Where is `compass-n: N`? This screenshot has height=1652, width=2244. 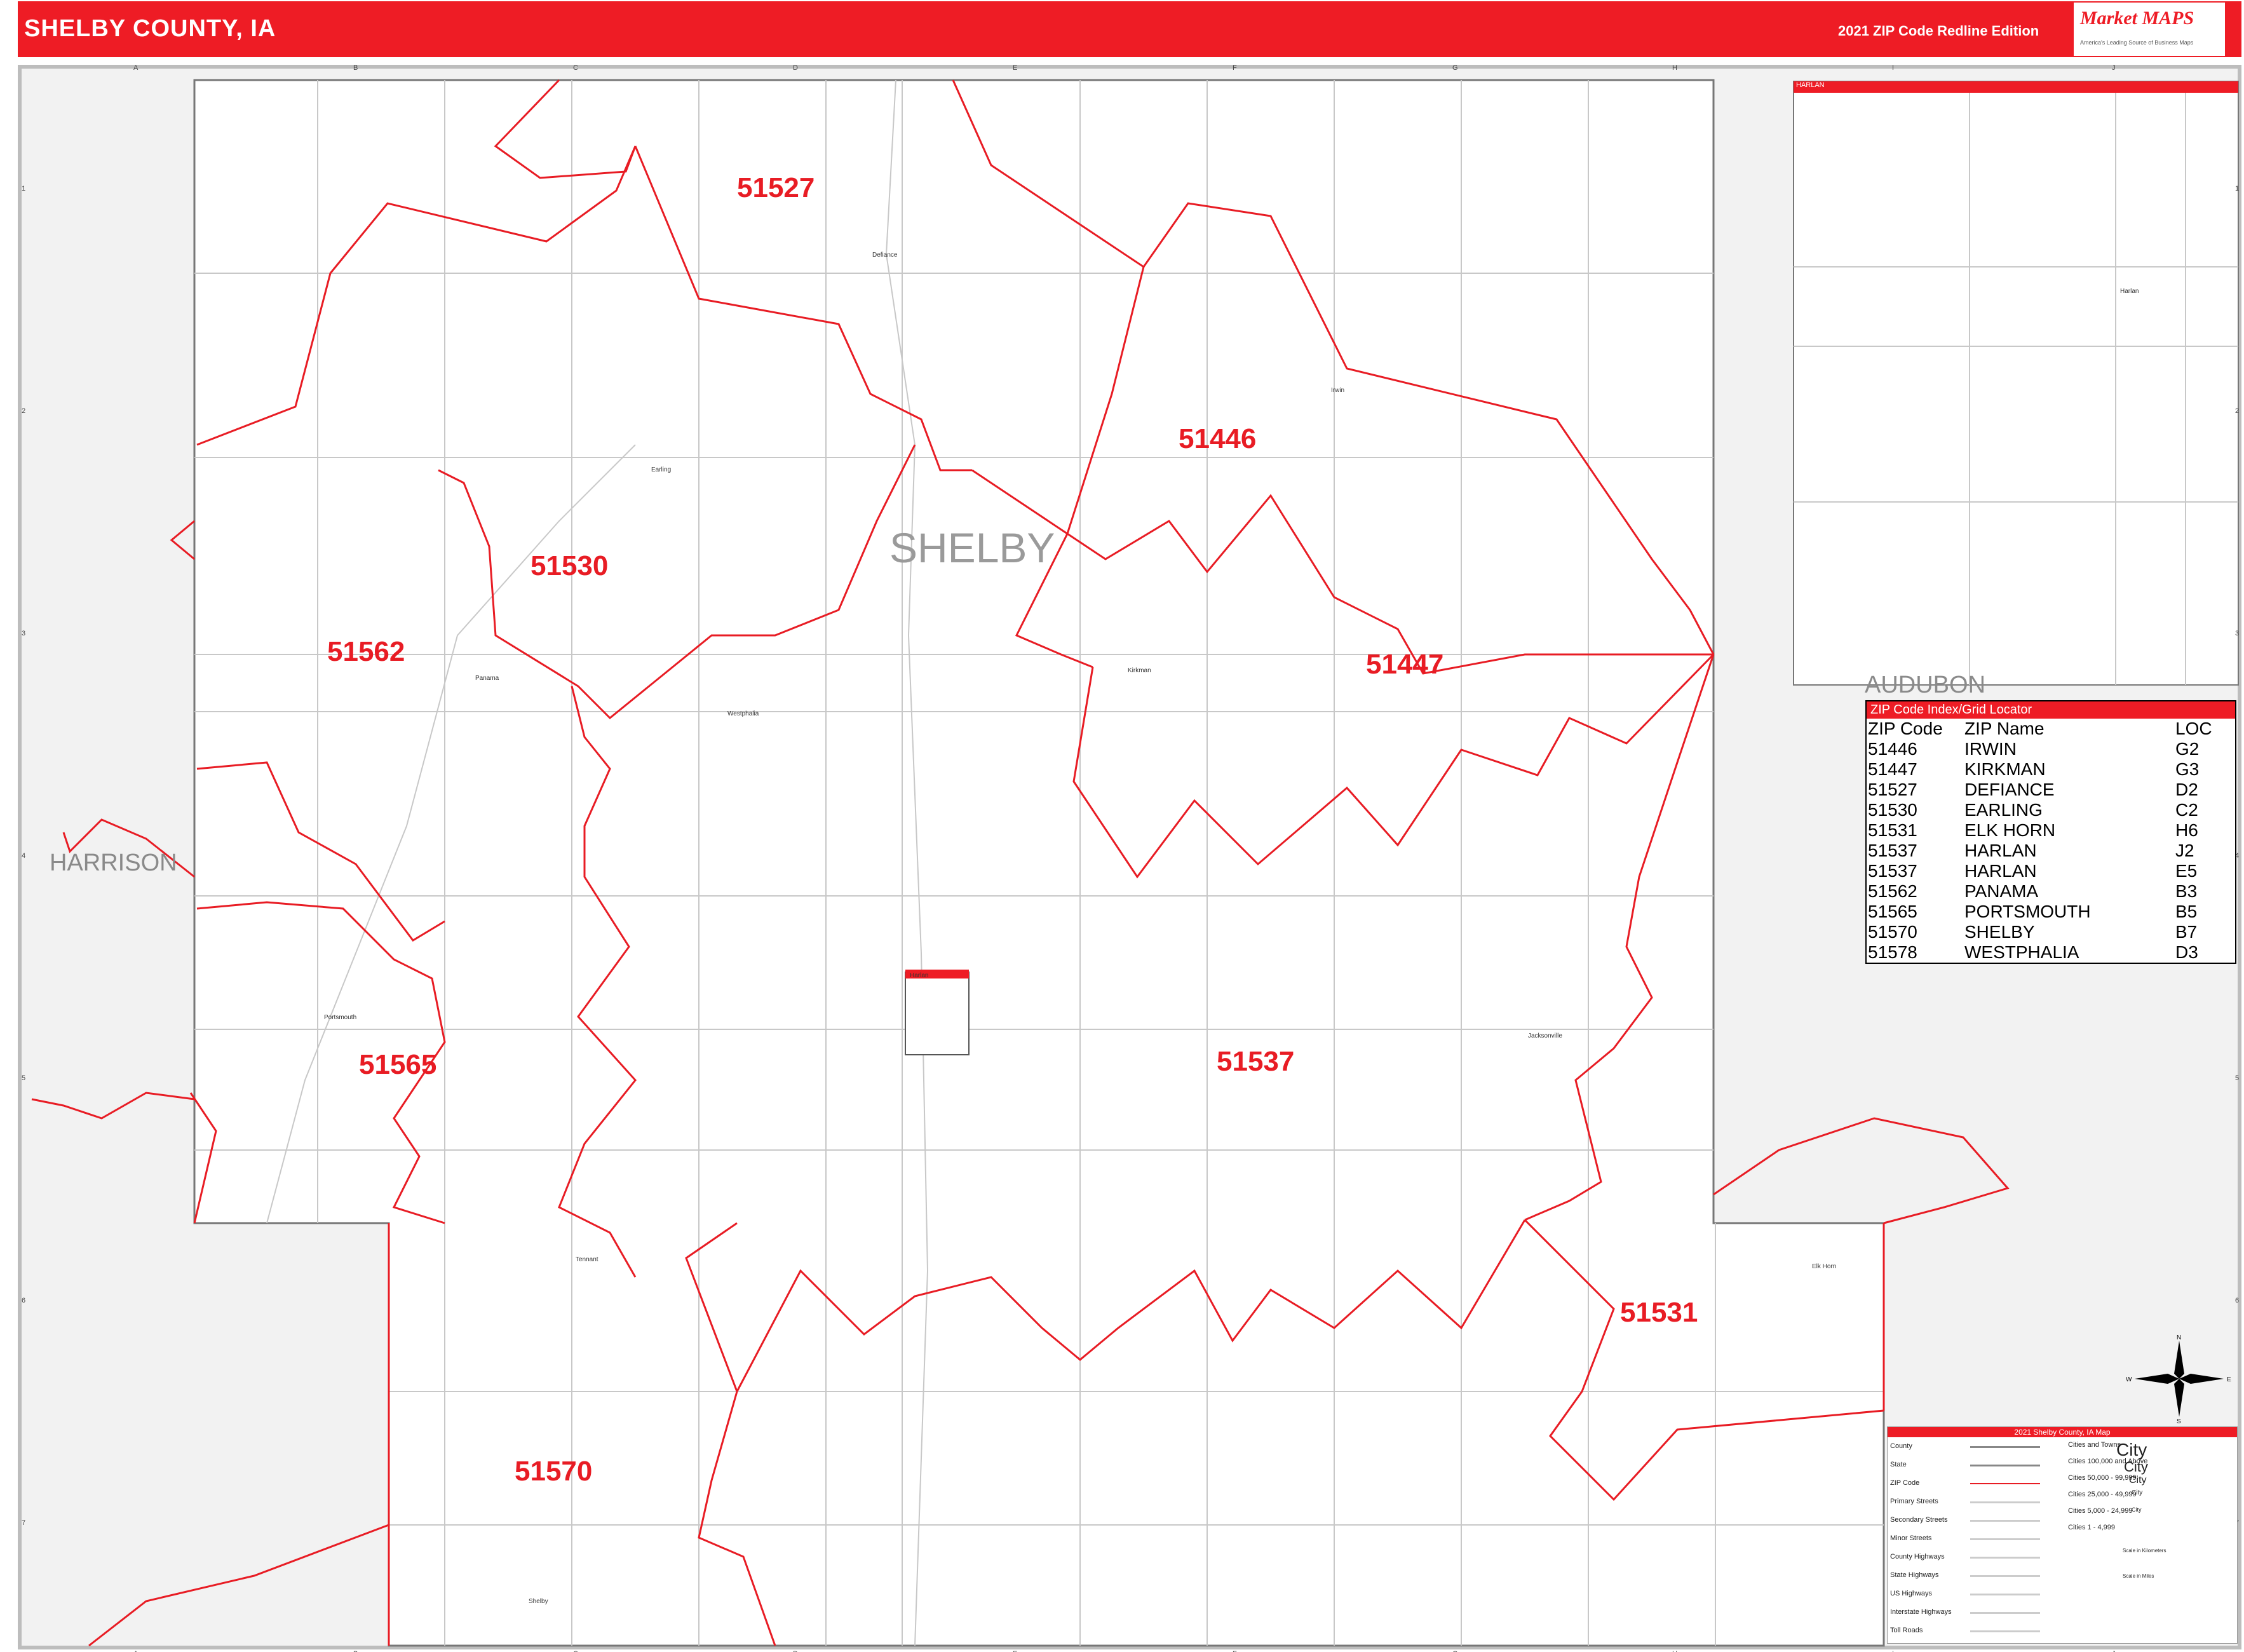 compass-n: N is located at coordinates (2179, 1338).